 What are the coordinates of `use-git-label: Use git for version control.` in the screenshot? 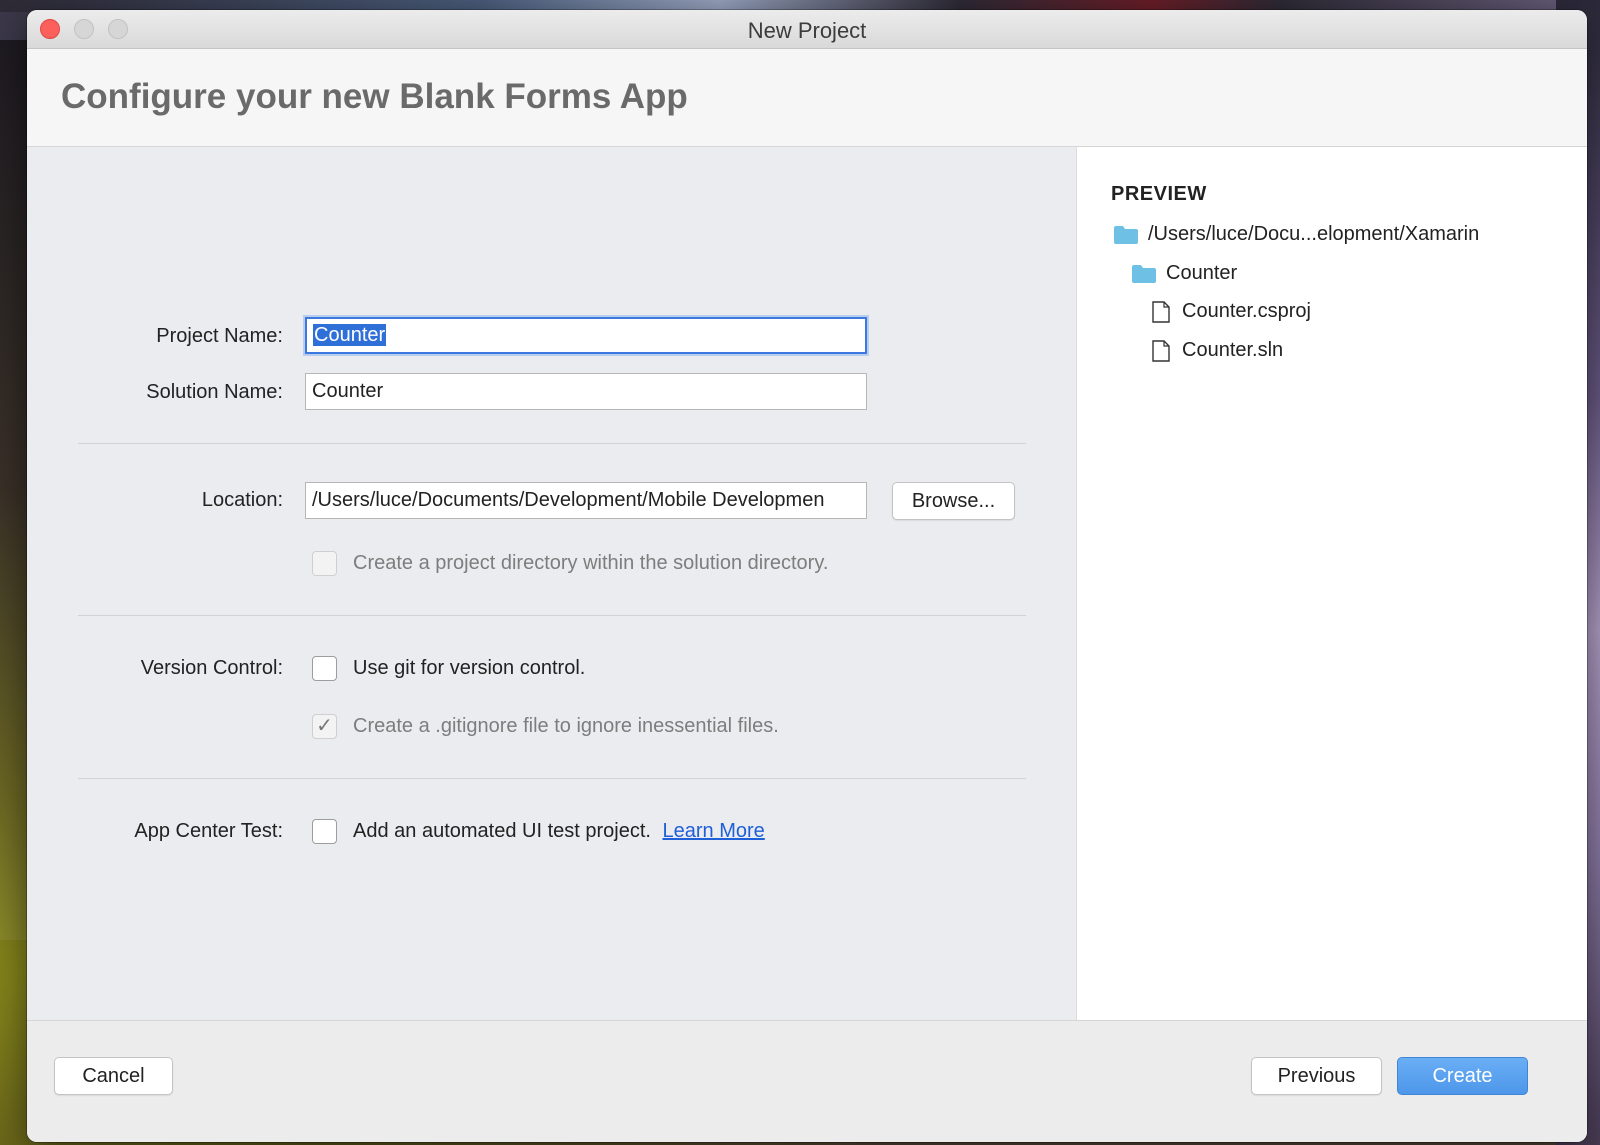 It's located at (469, 668).